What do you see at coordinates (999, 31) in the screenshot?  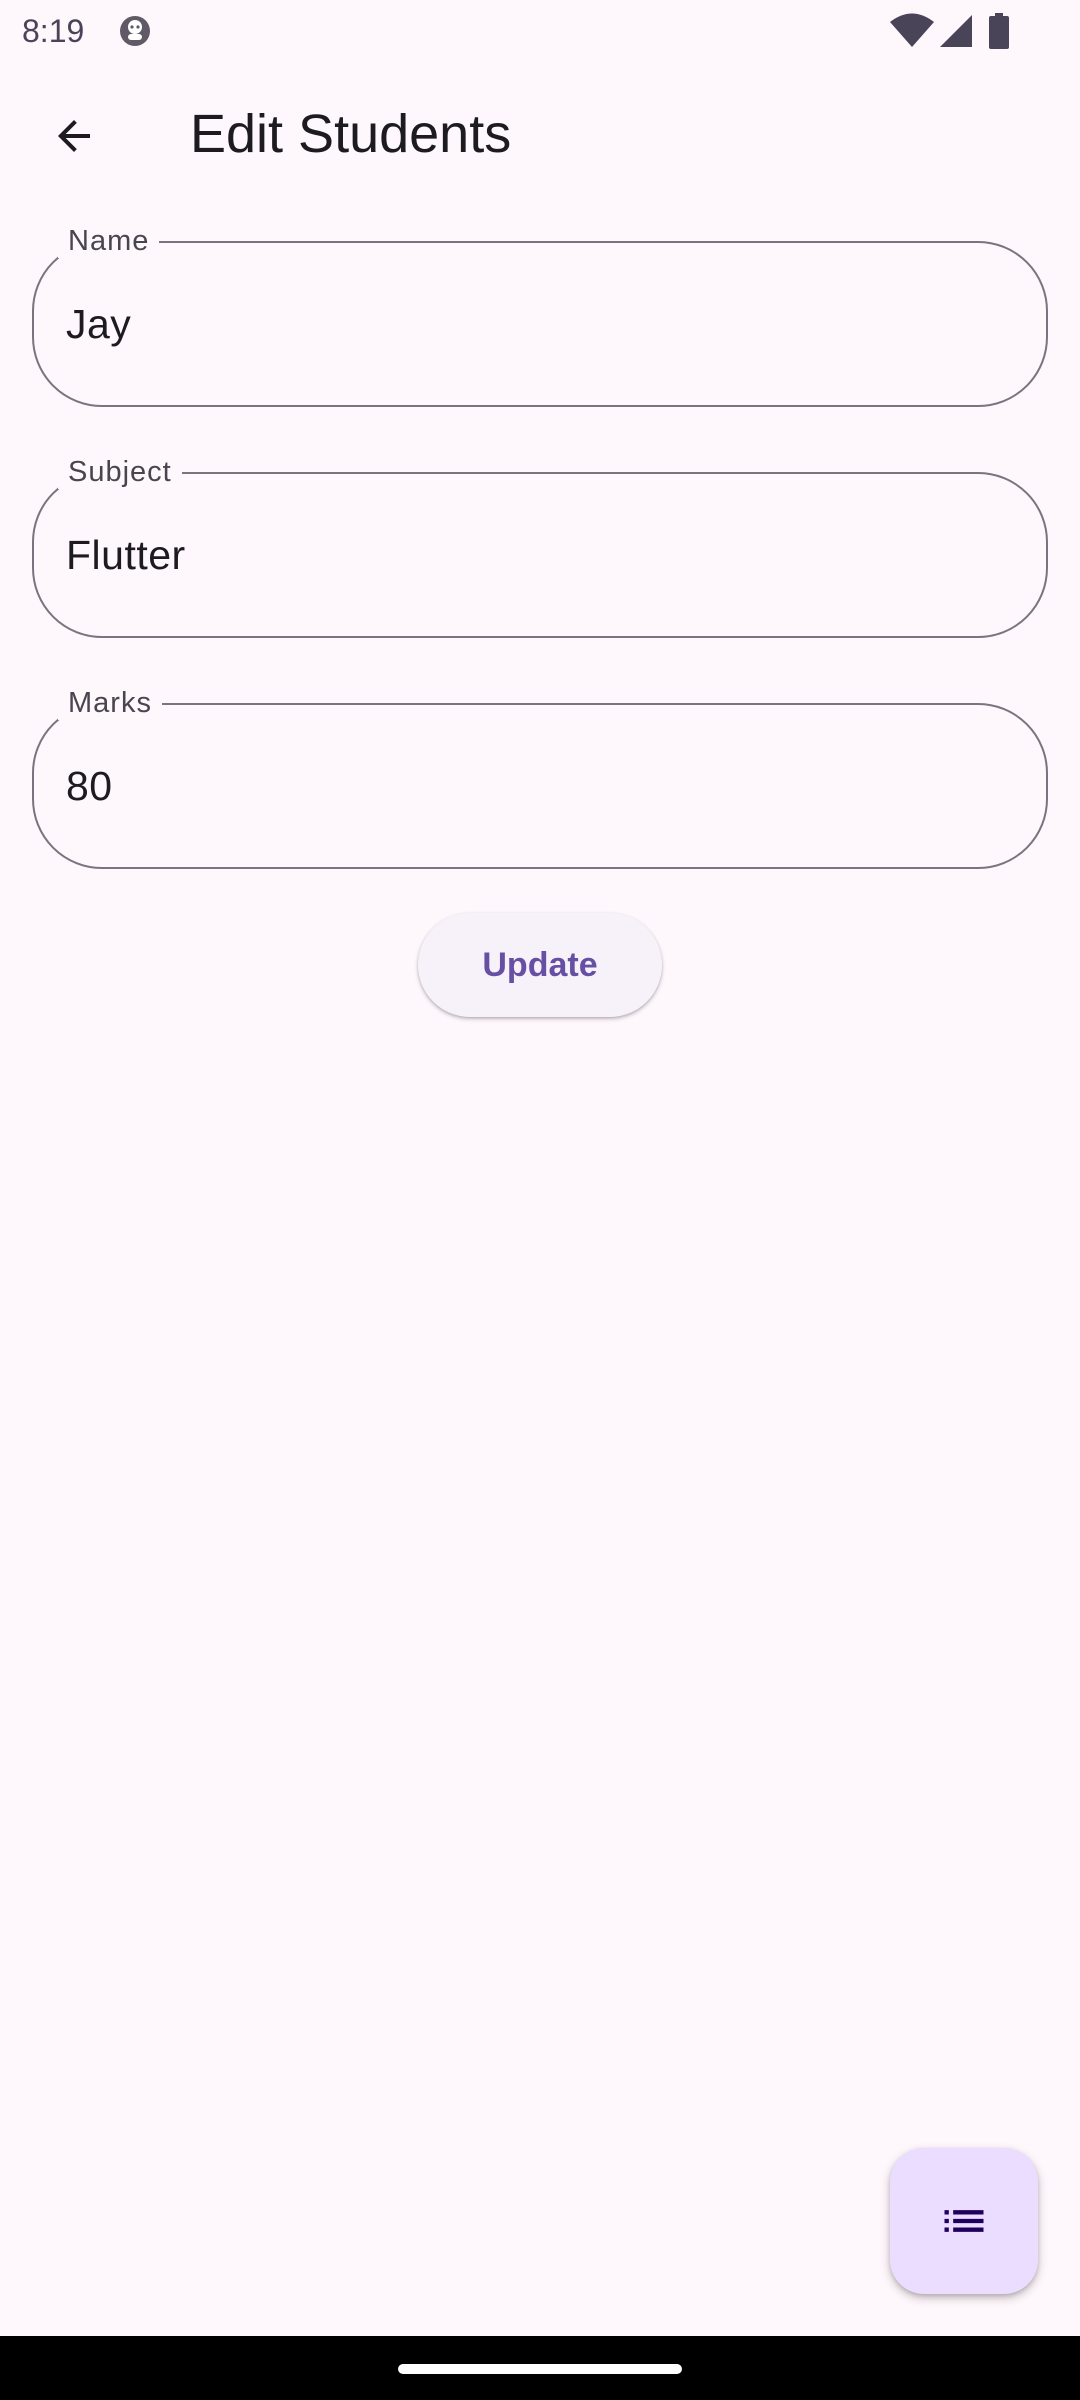 I see `battery-icon` at bounding box center [999, 31].